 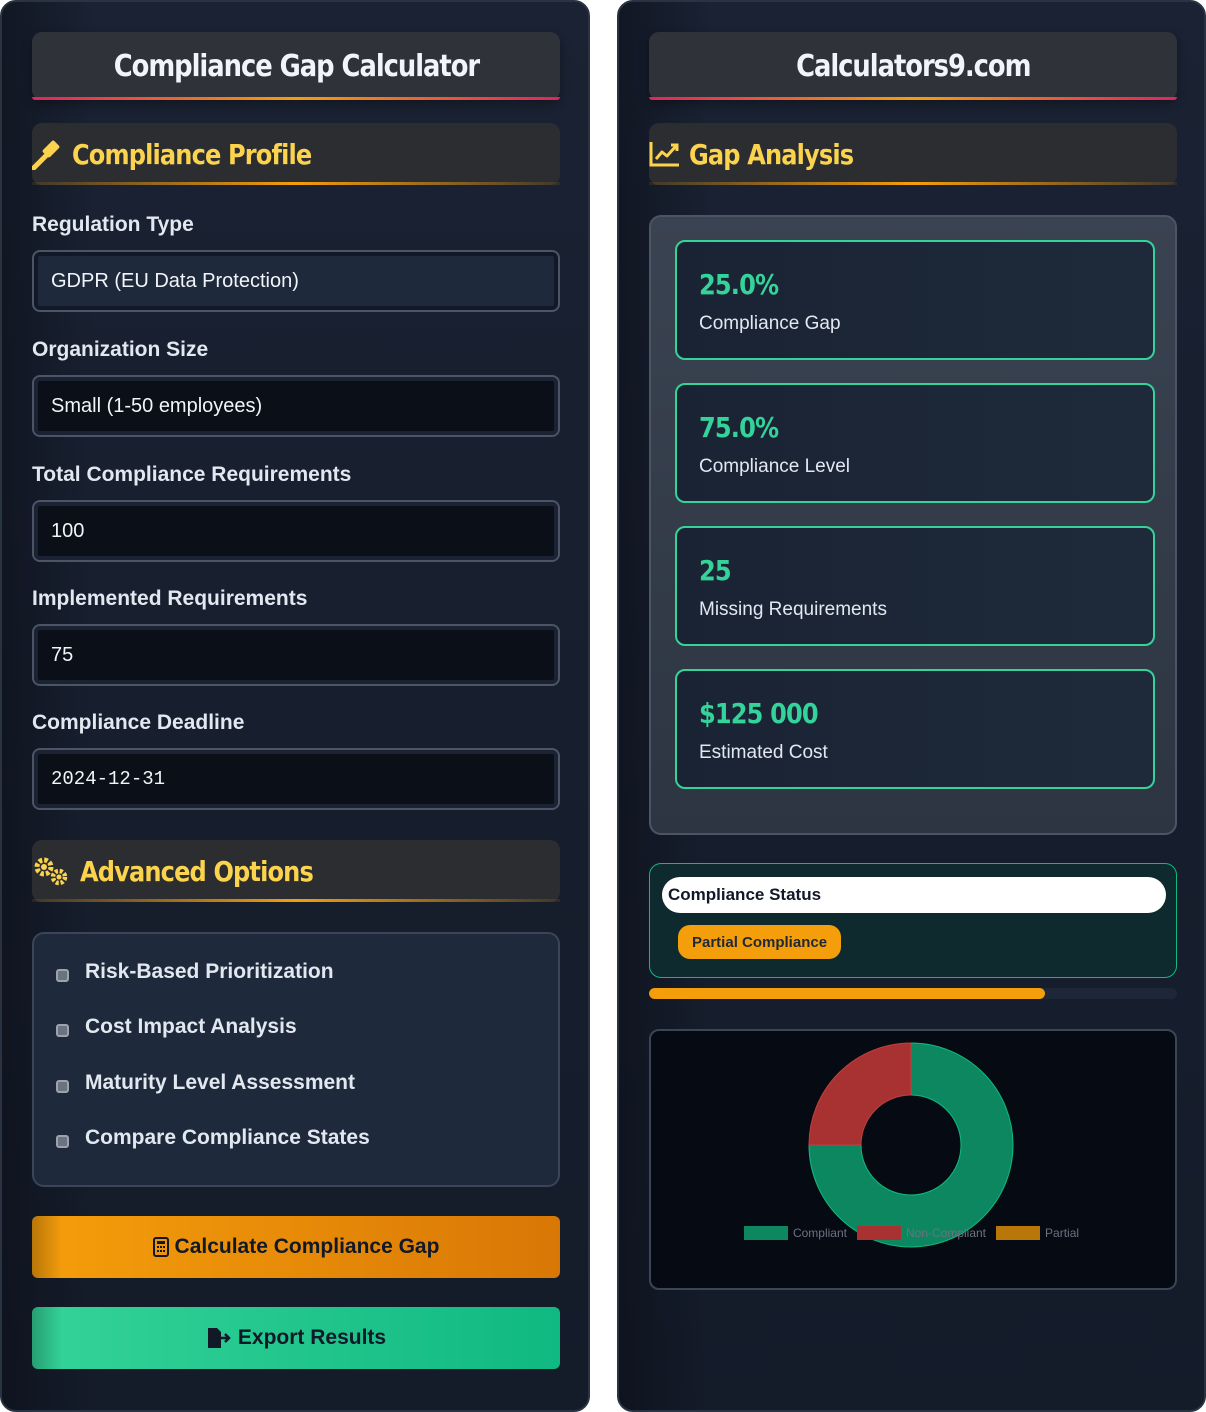 I want to click on site-title-bar: Calculators9.com, so click(x=913, y=66).